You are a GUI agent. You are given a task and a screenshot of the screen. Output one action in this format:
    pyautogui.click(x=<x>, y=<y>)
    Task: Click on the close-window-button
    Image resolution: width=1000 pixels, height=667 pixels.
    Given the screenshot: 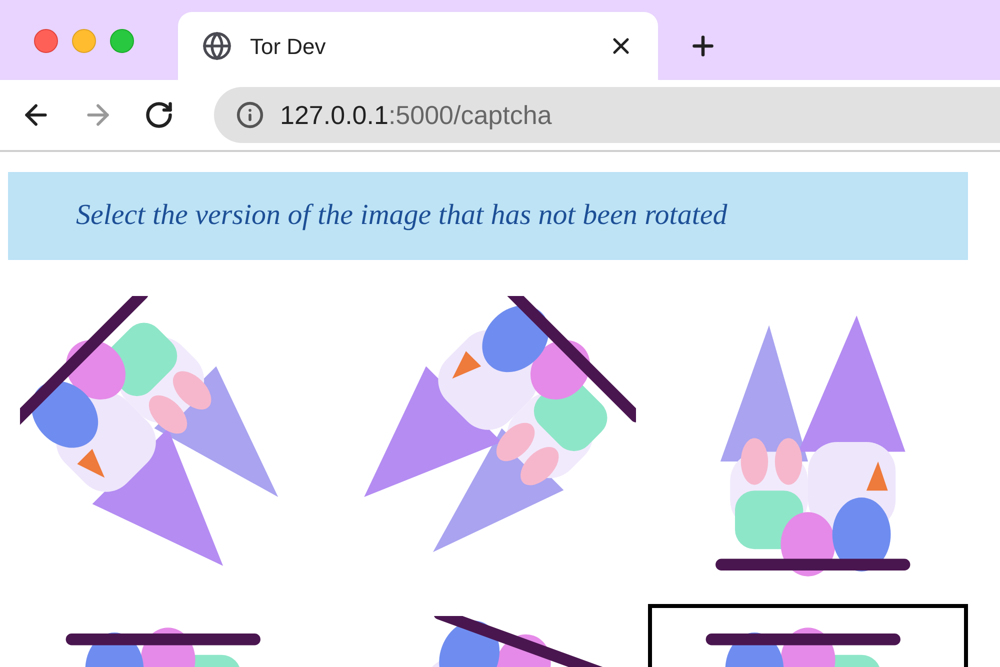 What is the action you would take?
    pyautogui.click(x=46, y=41)
    